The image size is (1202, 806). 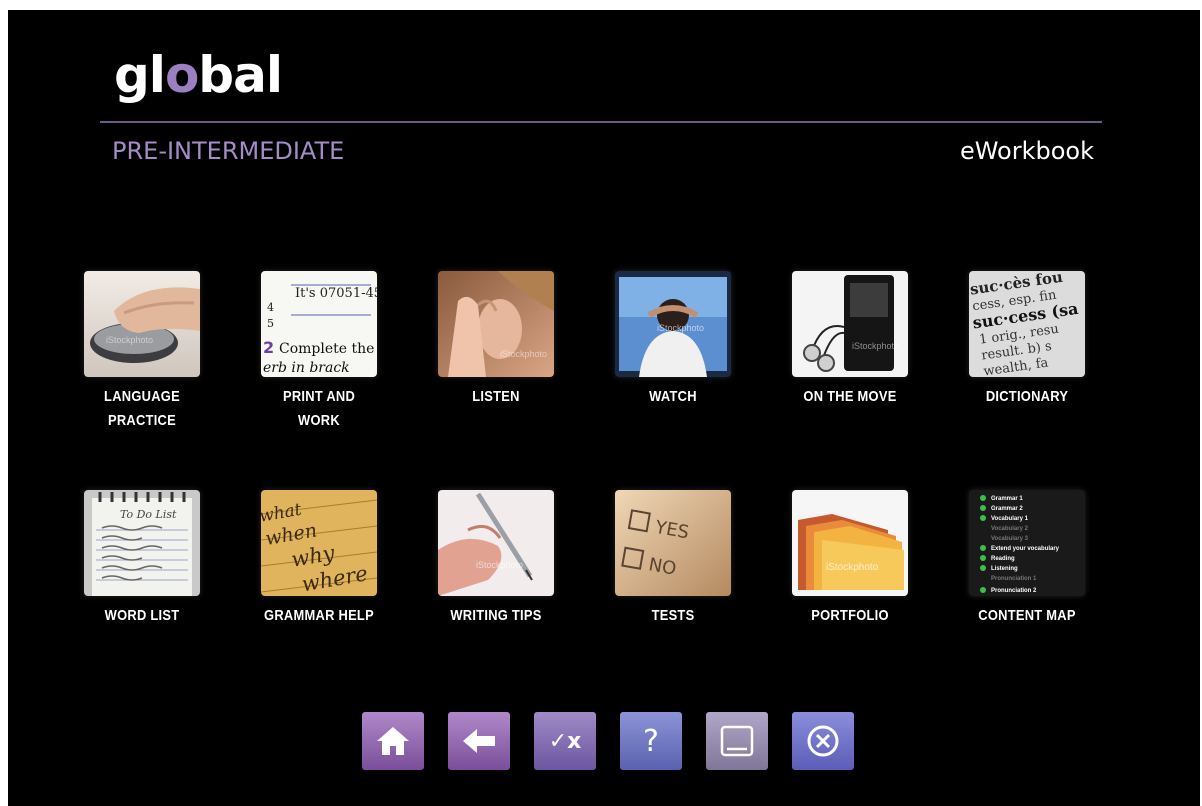 What do you see at coordinates (1026, 151) in the screenshot?
I see `product-title: eWorkbook` at bounding box center [1026, 151].